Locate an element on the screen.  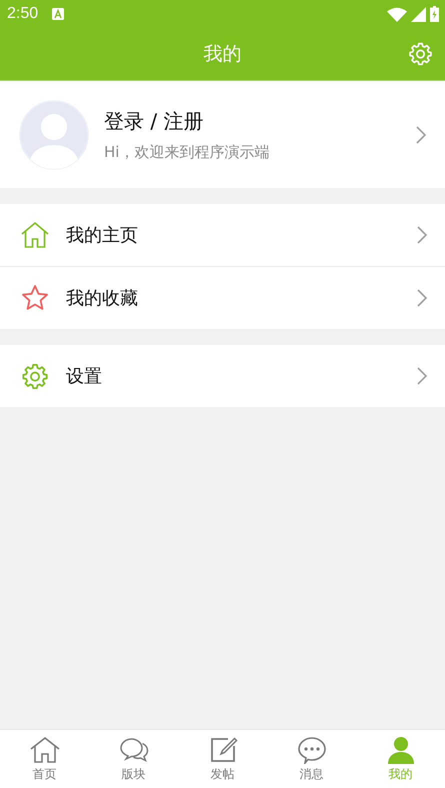
menu-label: 我的收藏 is located at coordinates (102, 298).